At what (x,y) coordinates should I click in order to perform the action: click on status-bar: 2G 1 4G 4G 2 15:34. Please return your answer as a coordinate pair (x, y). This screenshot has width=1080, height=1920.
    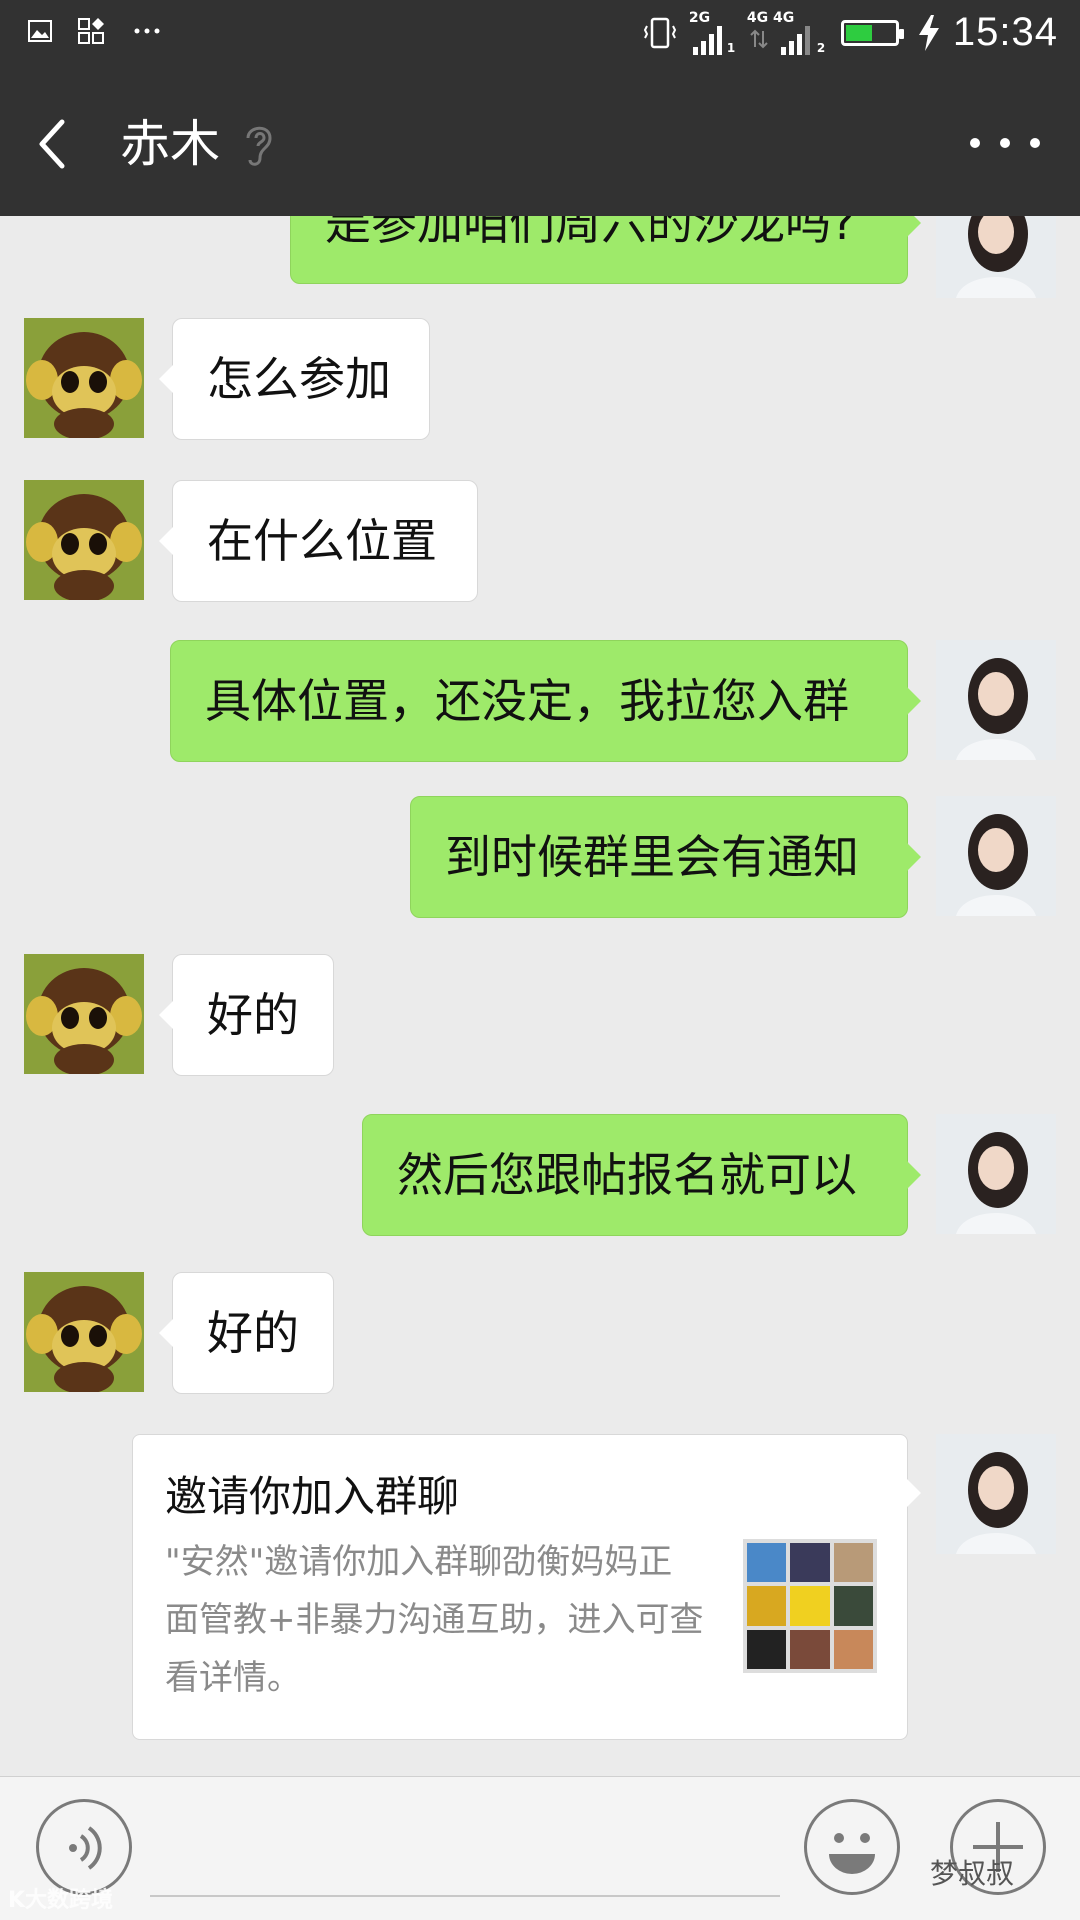
    Looking at the image, I should click on (540, 36).